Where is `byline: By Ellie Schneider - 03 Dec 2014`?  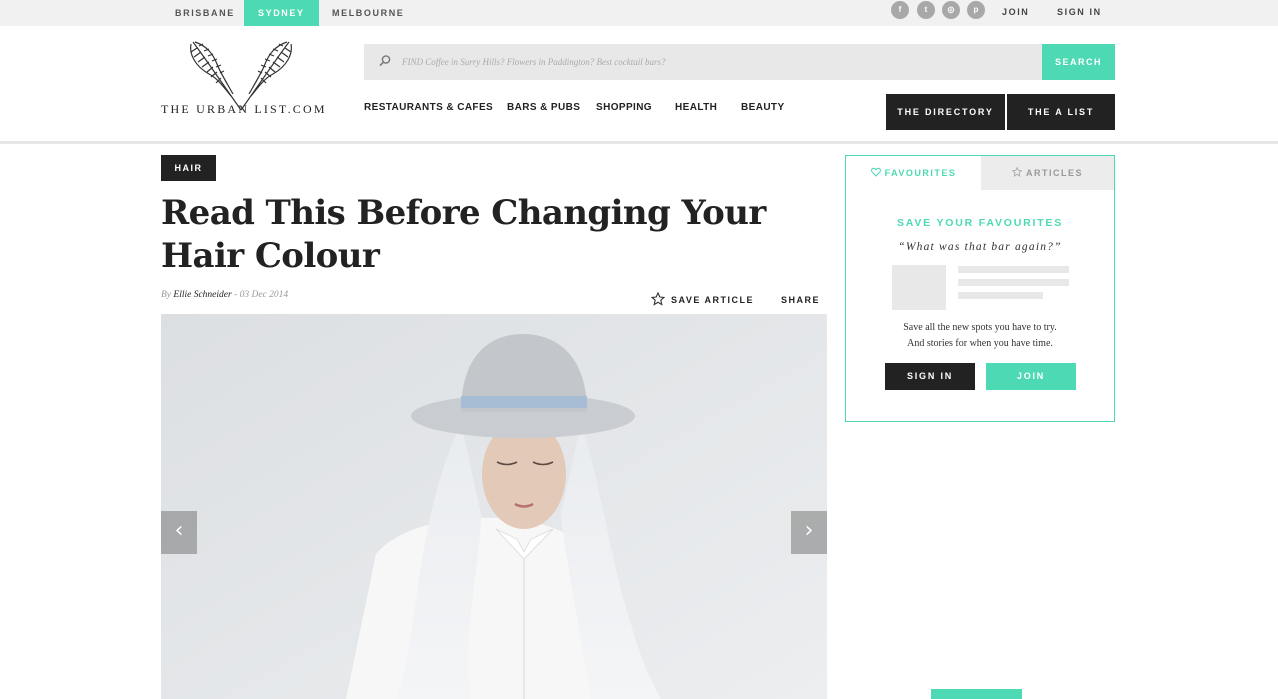
byline: By Ellie Schneider - 03 Dec 2014 is located at coordinates (224, 295).